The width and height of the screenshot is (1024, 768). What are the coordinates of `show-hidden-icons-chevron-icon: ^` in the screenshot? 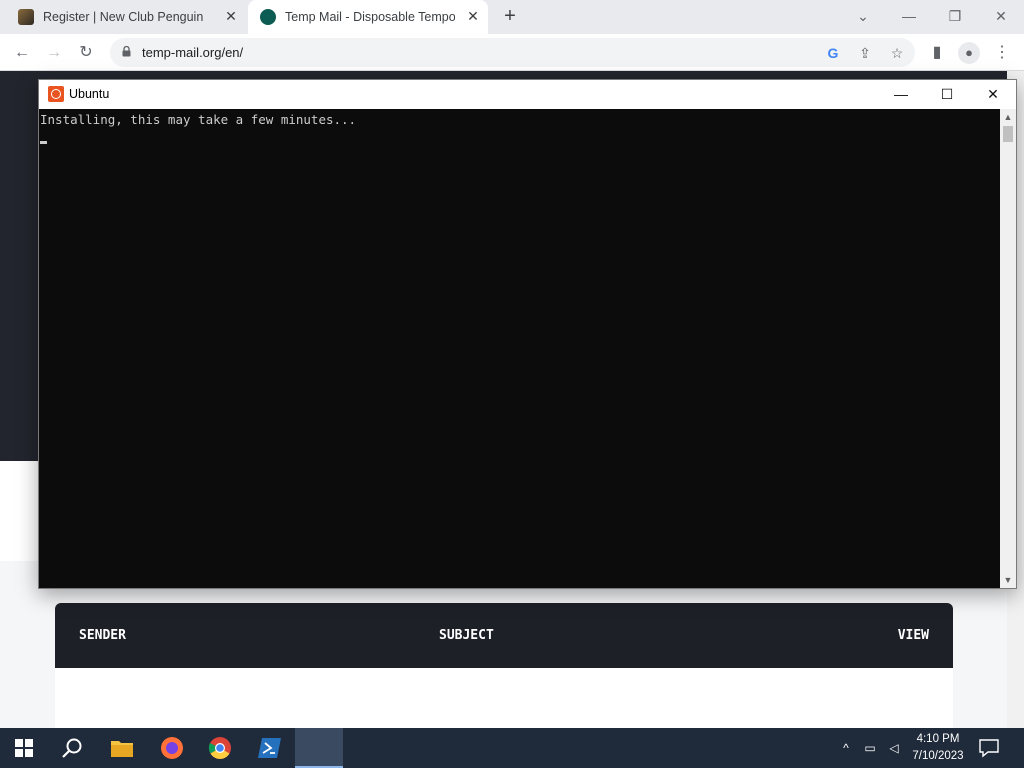 It's located at (846, 748).